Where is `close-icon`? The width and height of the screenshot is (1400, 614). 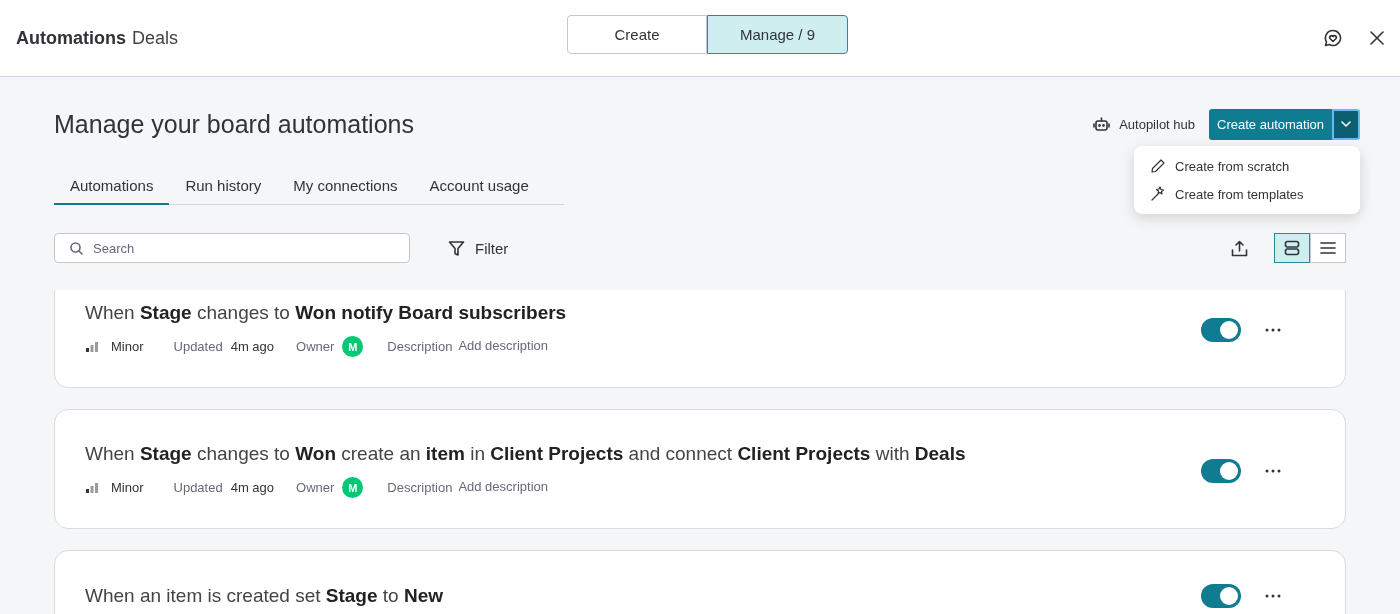 close-icon is located at coordinates (1377, 38).